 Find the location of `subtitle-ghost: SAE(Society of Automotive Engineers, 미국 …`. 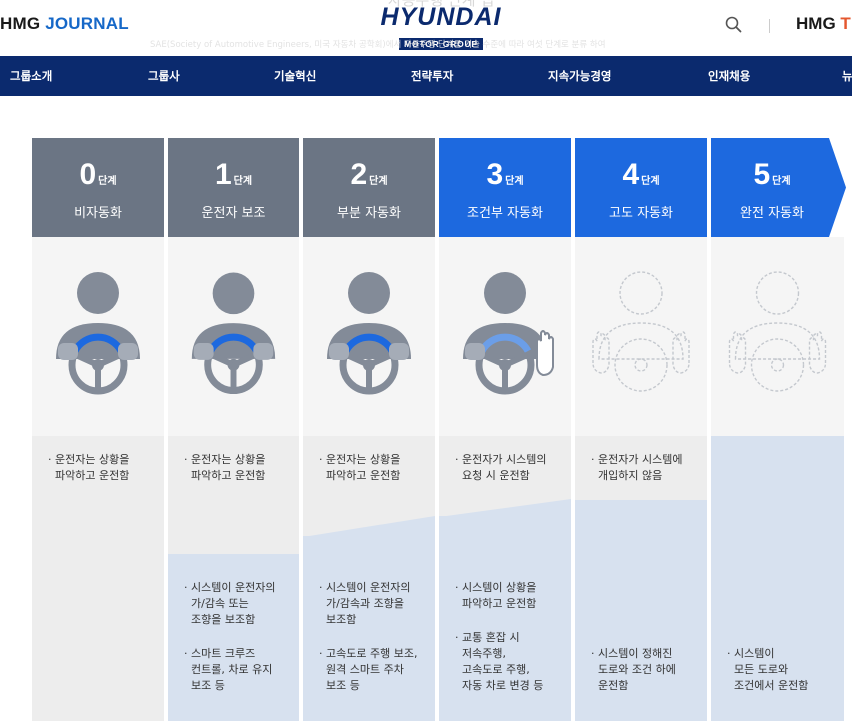

subtitle-ghost: SAE(Society of Automotive Engineers, 미국 … is located at coordinates (378, 45).